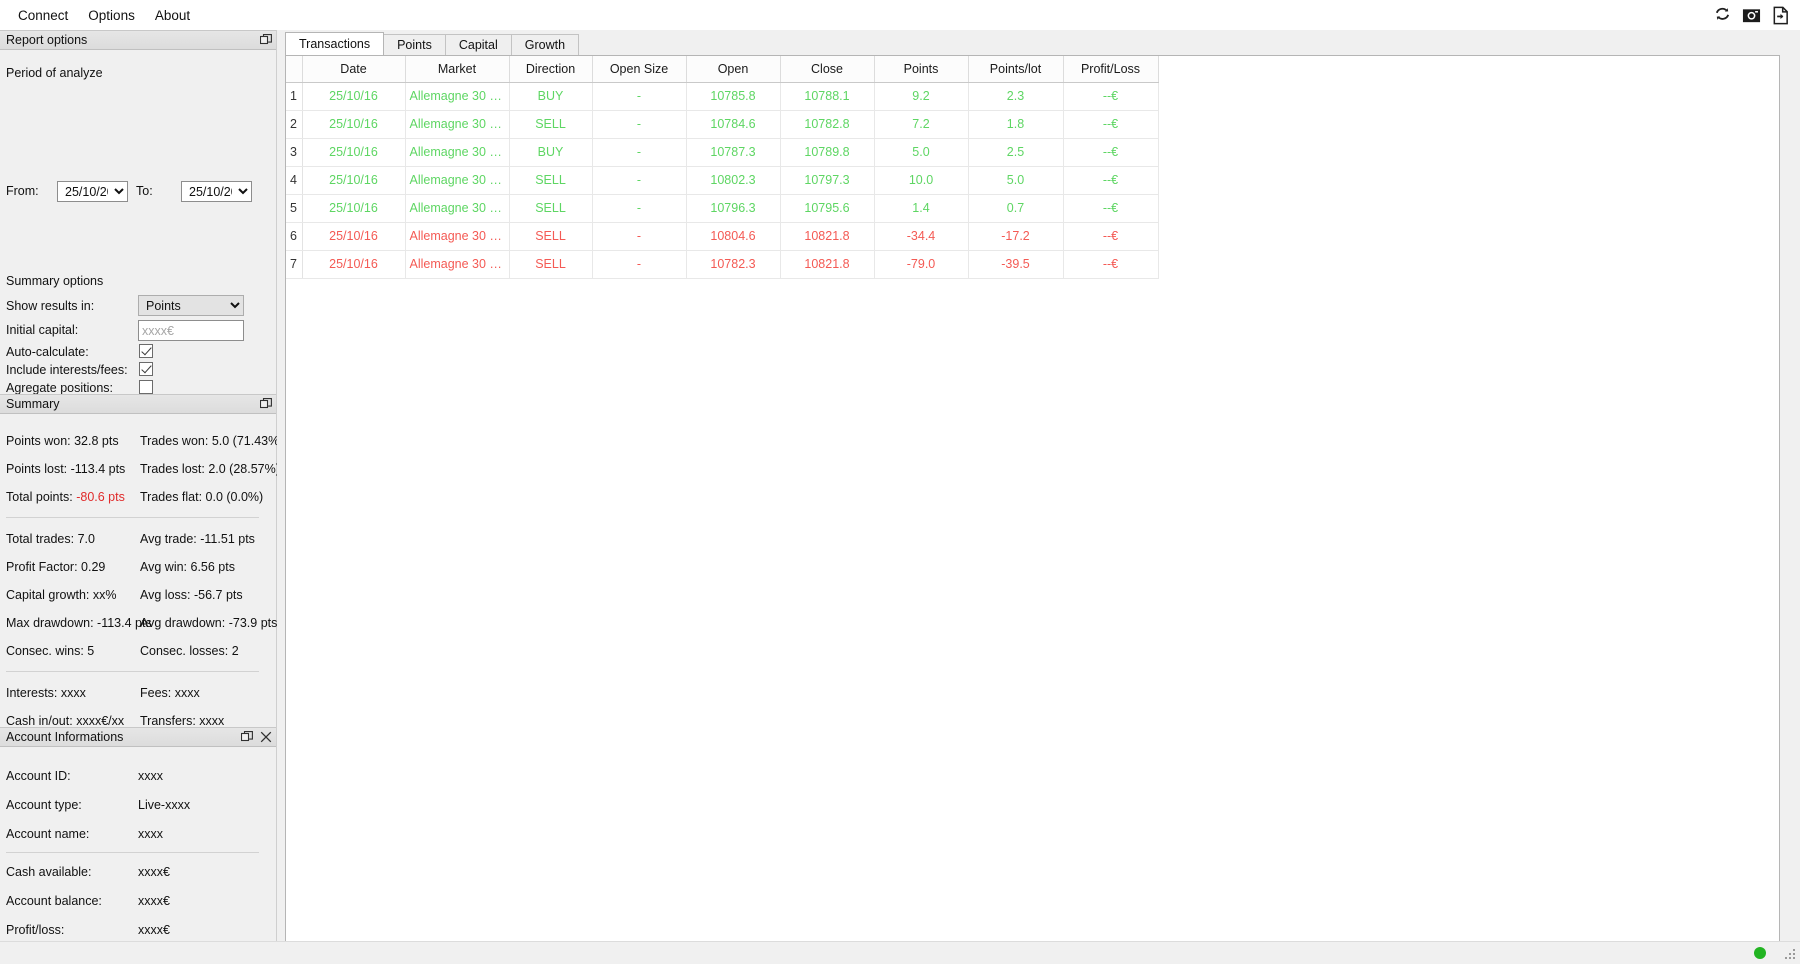 Image resolution: width=1800 pixels, height=964 pixels. What do you see at coordinates (168, 721) in the screenshot?
I see `label: Transfers:` at bounding box center [168, 721].